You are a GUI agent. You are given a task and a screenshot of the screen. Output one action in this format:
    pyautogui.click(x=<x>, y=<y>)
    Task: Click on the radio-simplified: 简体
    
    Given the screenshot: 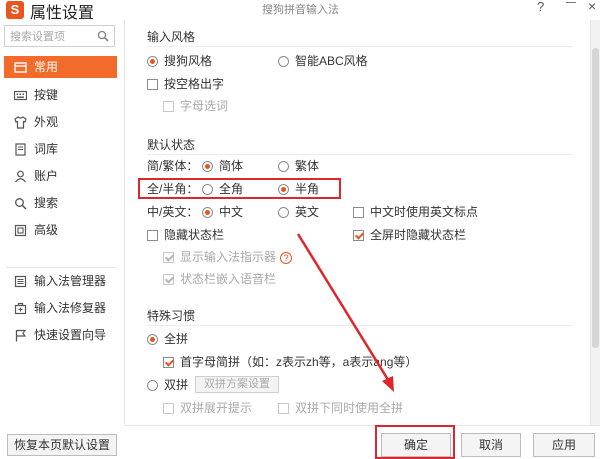 What is the action you would take?
    pyautogui.click(x=222, y=166)
    